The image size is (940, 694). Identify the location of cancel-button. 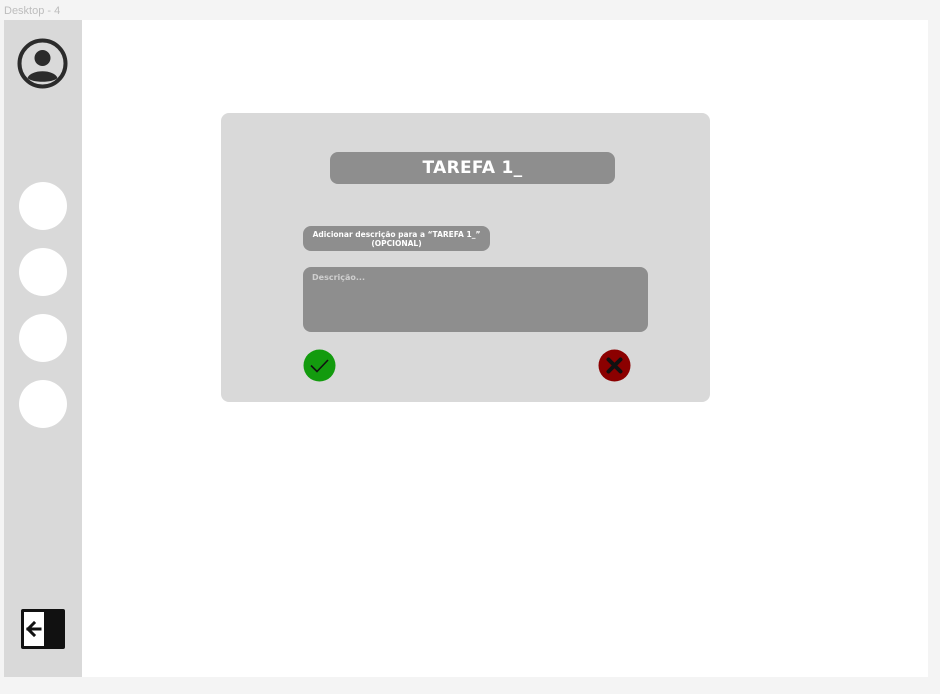
(614, 365).